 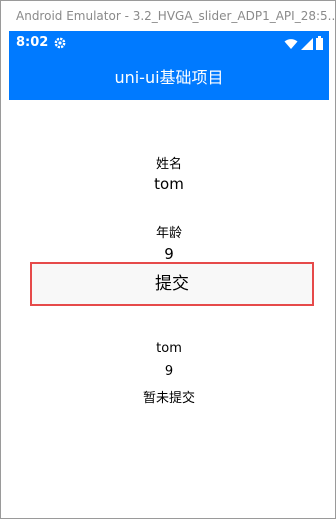 What do you see at coordinates (169, 348) in the screenshot?
I see `result-name: tom` at bounding box center [169, 348].